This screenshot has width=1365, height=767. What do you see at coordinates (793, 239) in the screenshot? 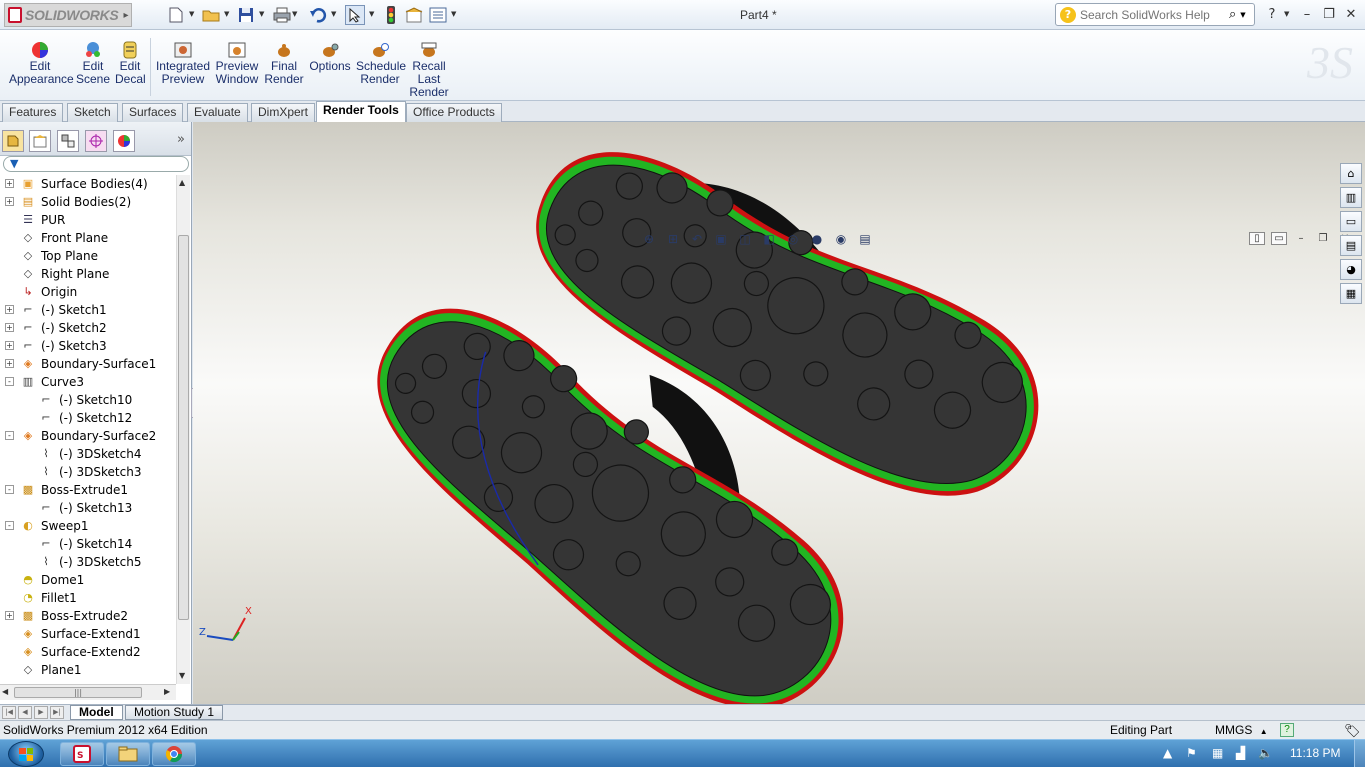
I see `hide-show-items-icon: ◎` at bounding box center [793, 239].